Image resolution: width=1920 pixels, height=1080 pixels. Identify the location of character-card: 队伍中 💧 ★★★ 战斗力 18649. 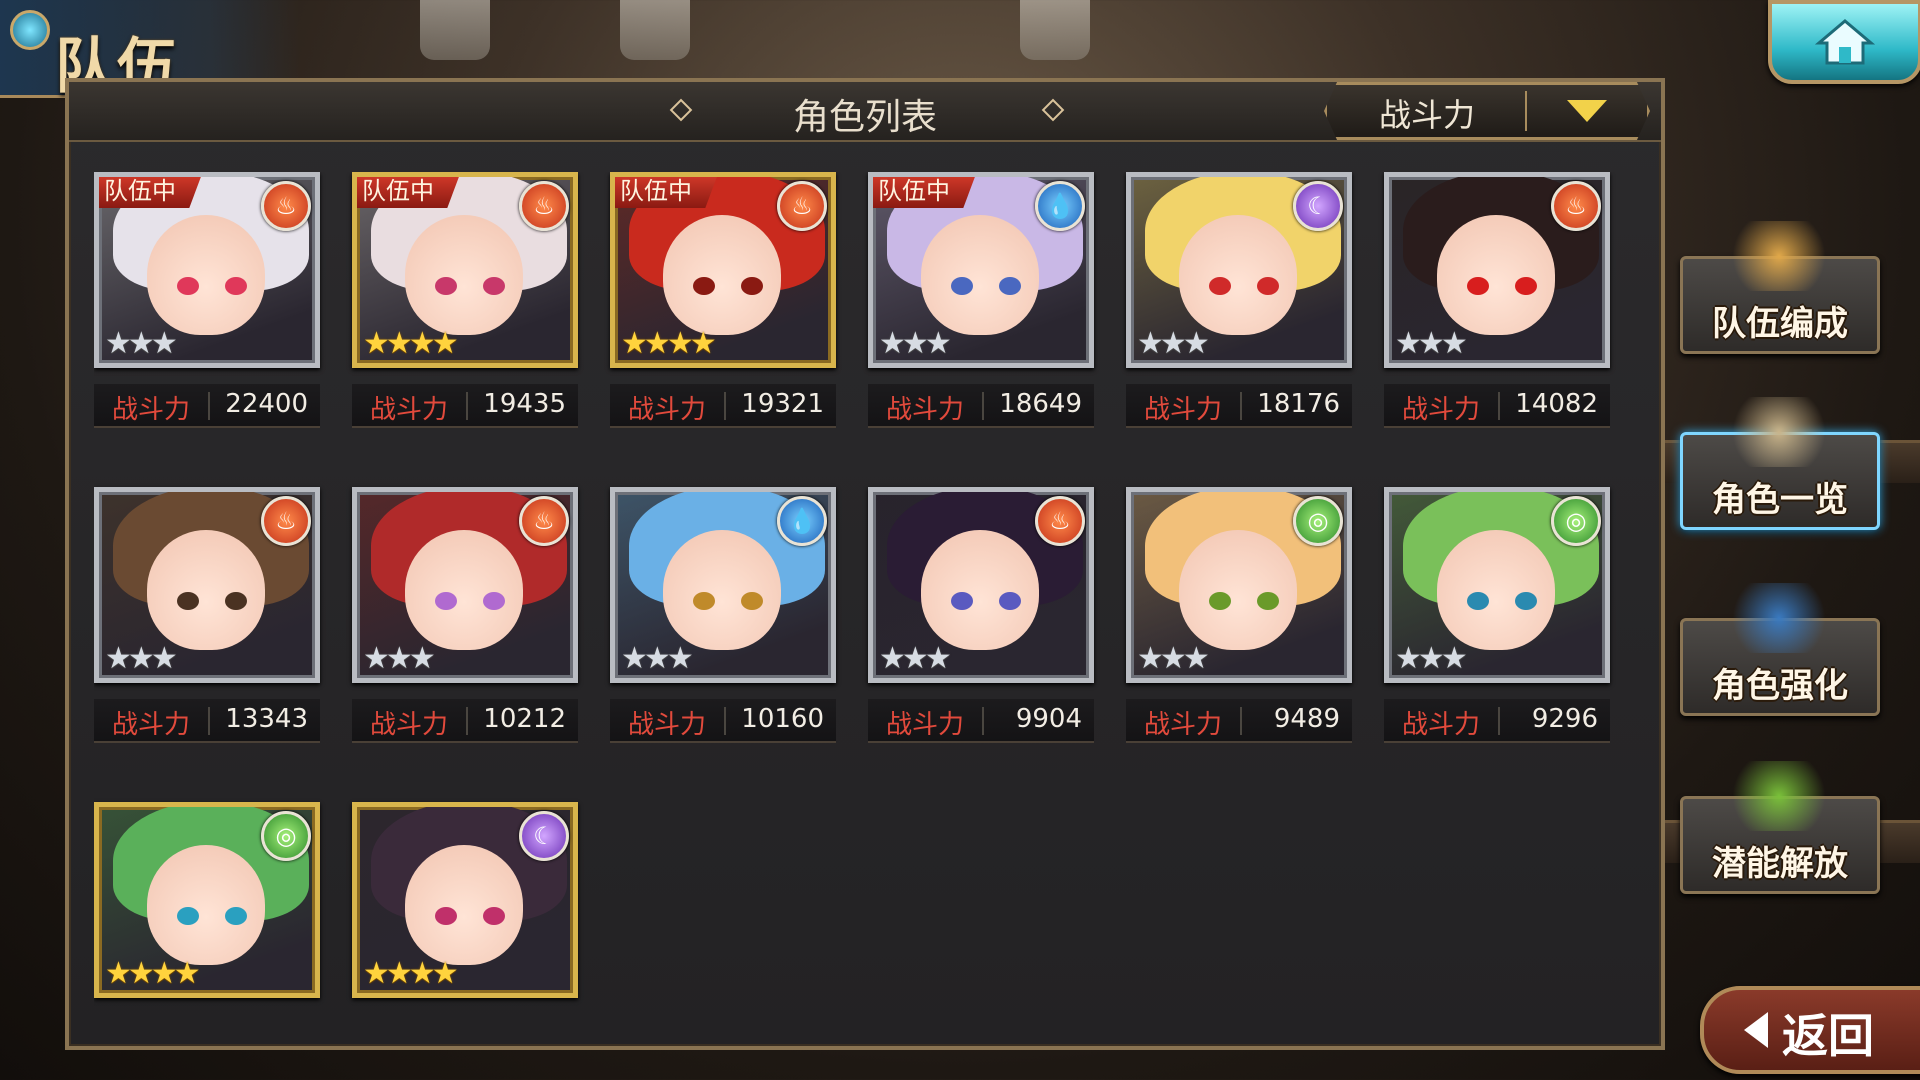
(981, 300).